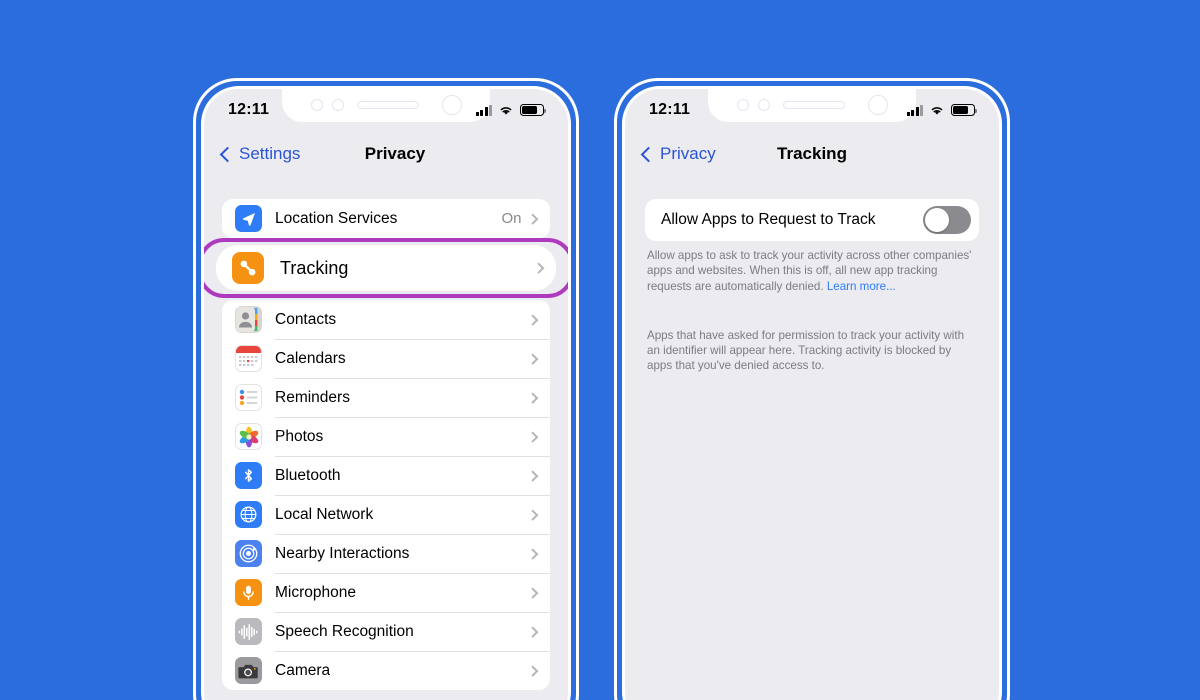 The height and width of the screenshot is (700, 1200). I want to click on row-label: Location Services, so click(336, 218).